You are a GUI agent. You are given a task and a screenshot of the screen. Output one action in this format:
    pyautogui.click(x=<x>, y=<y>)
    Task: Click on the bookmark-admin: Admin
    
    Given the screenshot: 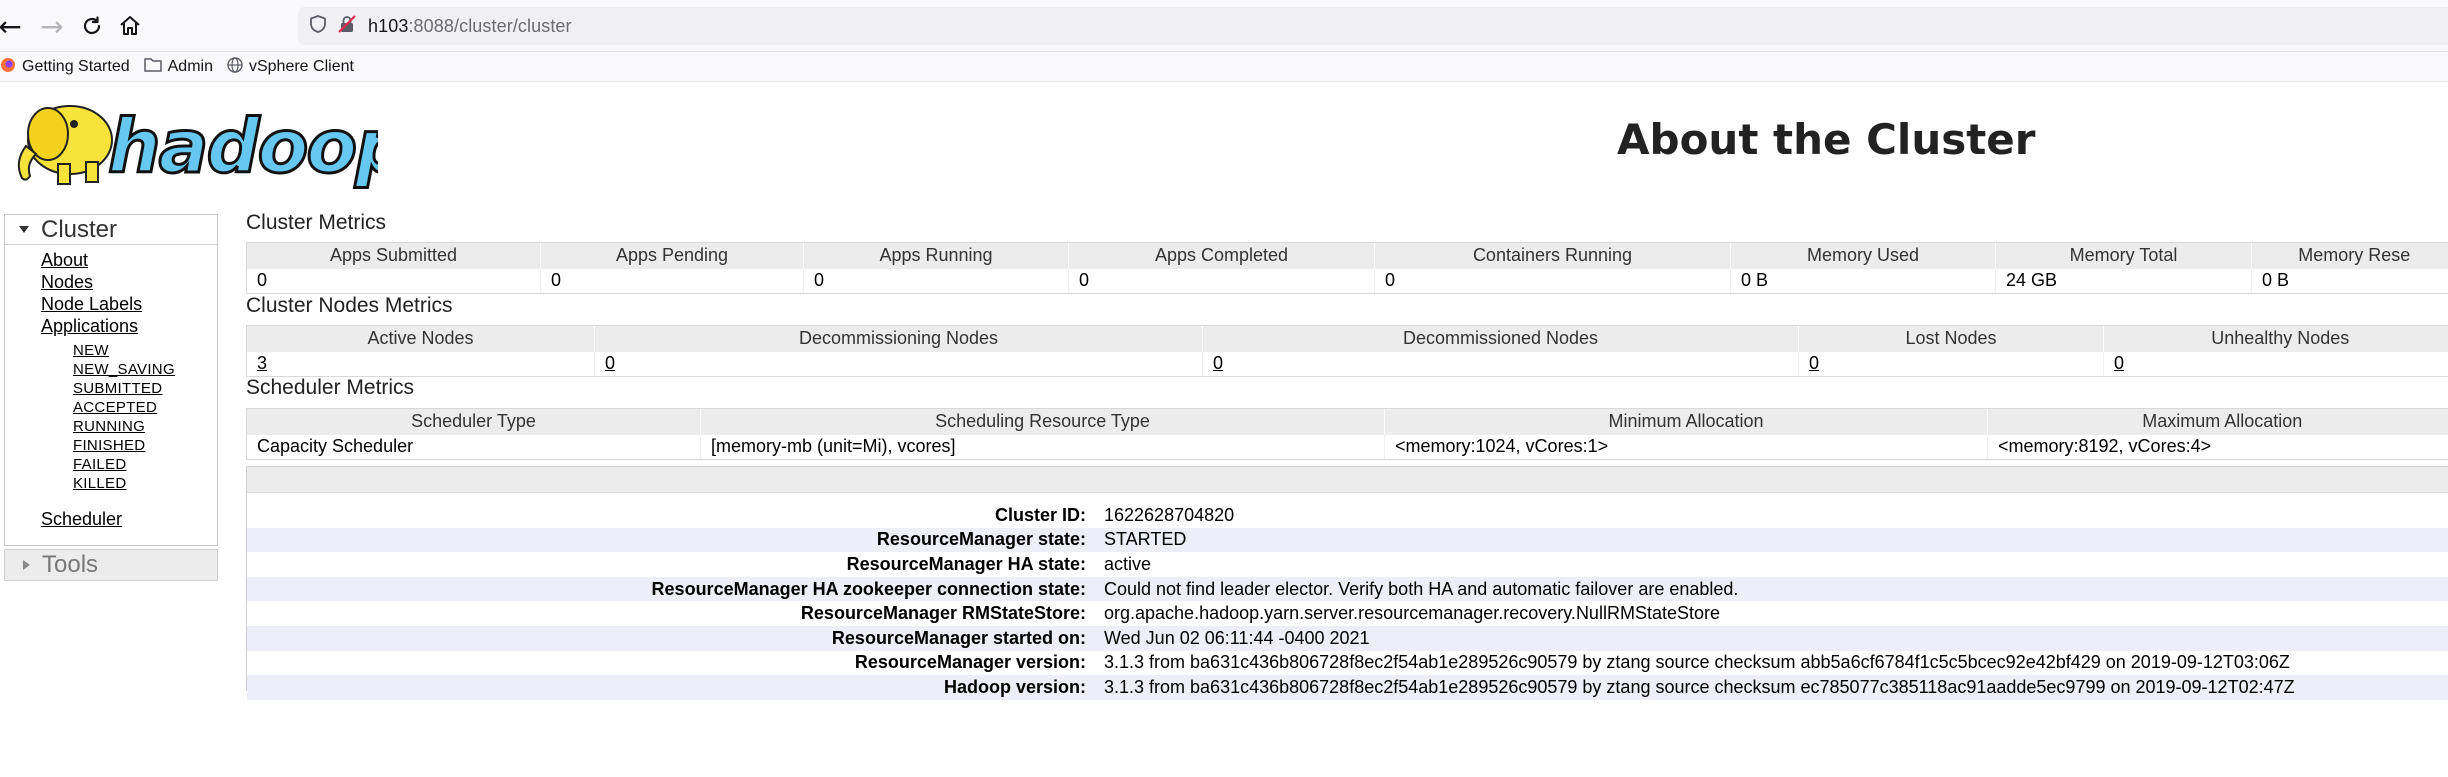 What is the action you would take?
    pyautogui.click(x=178, y=66)
    